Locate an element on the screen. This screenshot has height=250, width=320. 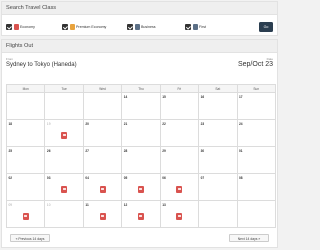
weekday-header: Tue is located at coordinates (64, 88).